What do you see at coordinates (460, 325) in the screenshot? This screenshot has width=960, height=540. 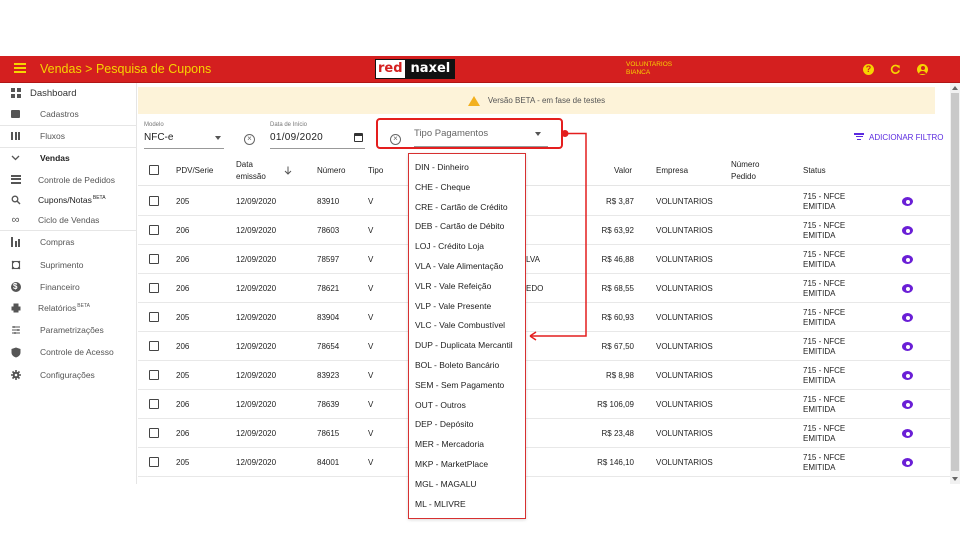 I see `dropdown-option: VLC - Vale Combustível` at bounding box center [460, 325].